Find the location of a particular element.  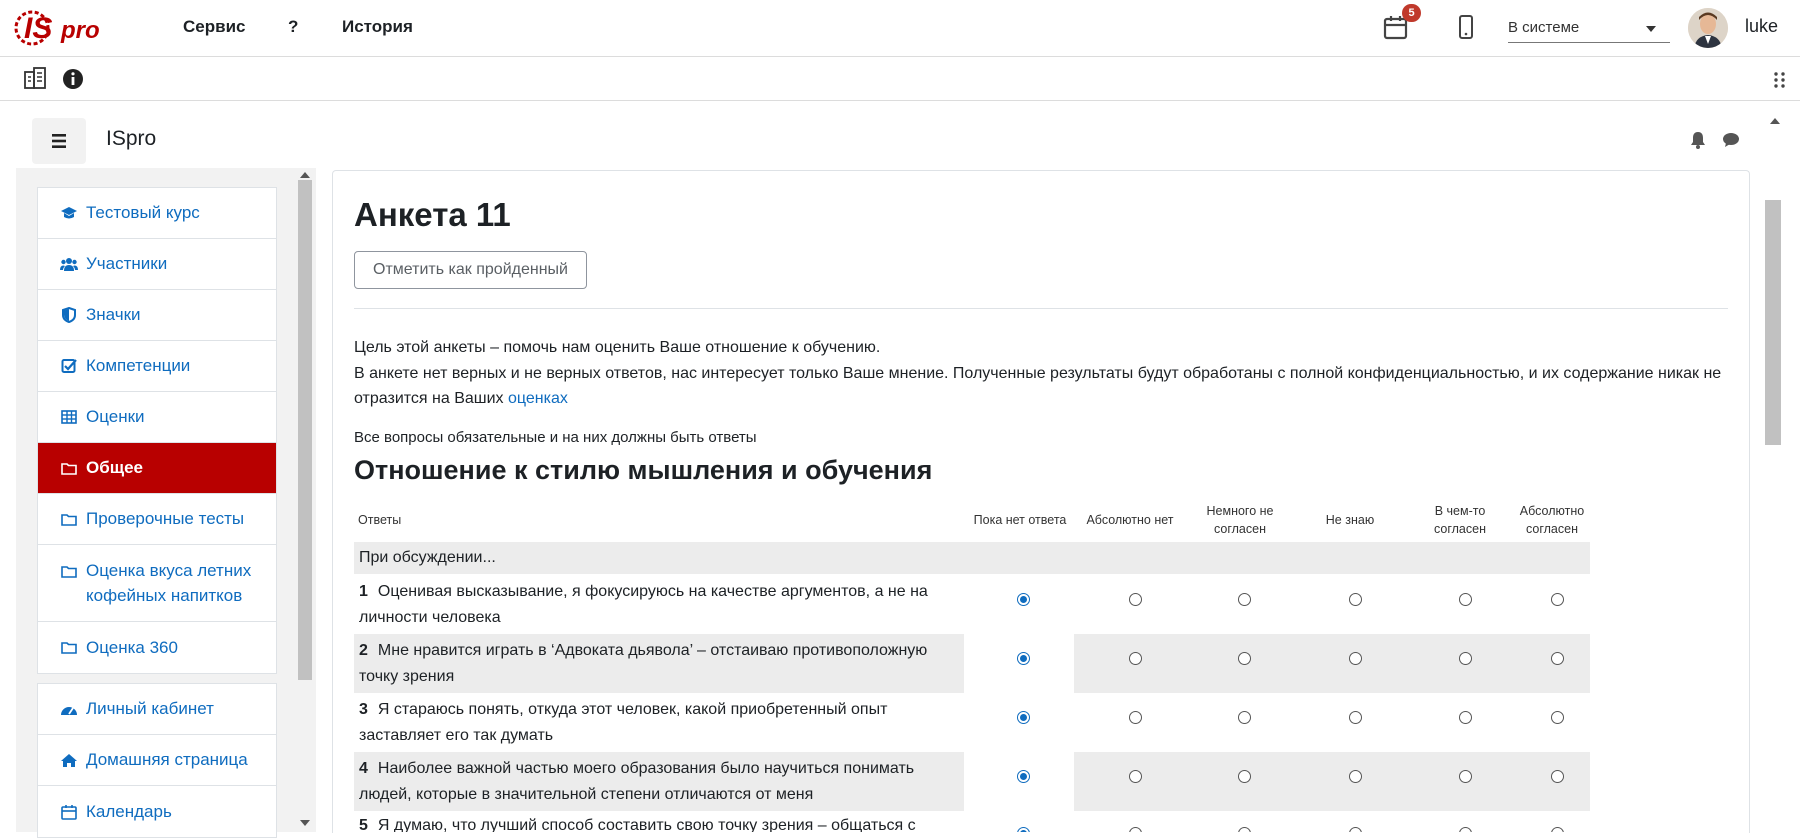

graduation-cap-icon is located at coordinates (69, 213).